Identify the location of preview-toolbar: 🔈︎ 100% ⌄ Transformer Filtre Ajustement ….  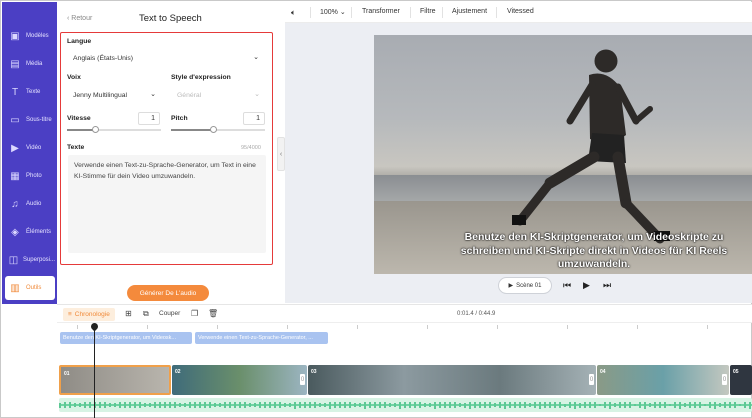
(518, 12).